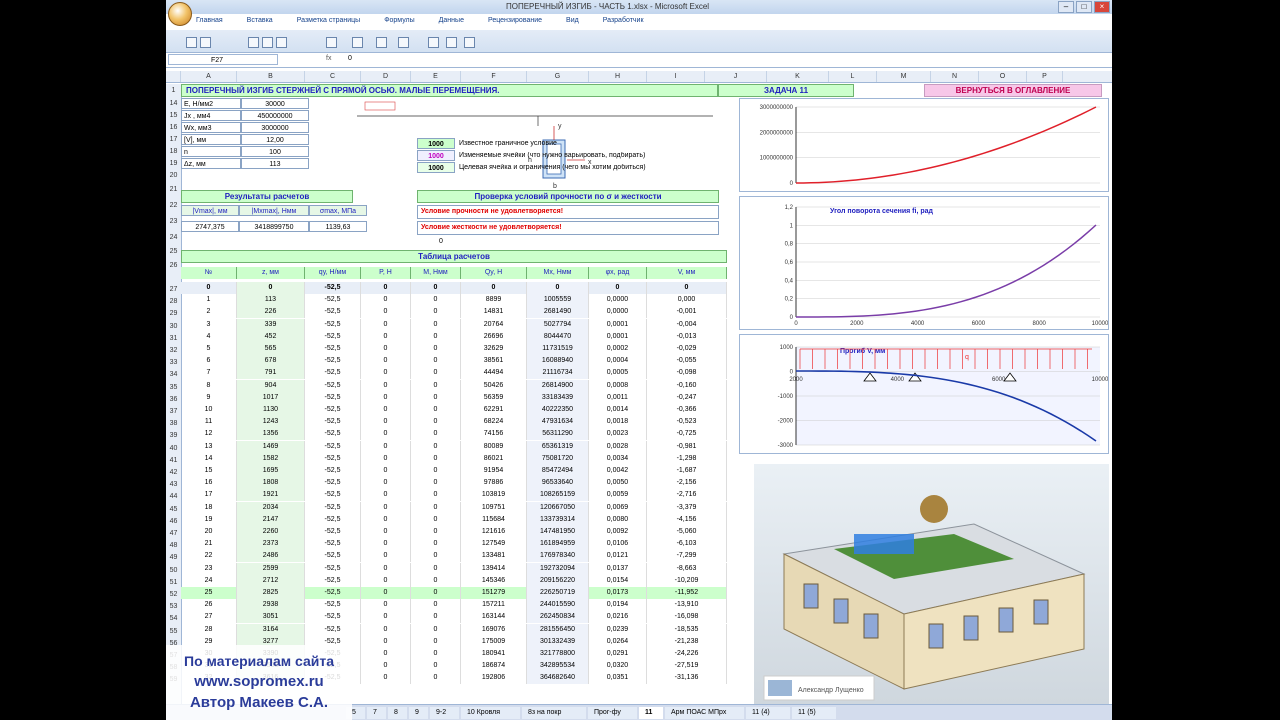 The image size is (1280, 720). What do you see at coordinates (173, 521) in the screenshot?
I see `row-header: 46` at bounding box center [173, 521].